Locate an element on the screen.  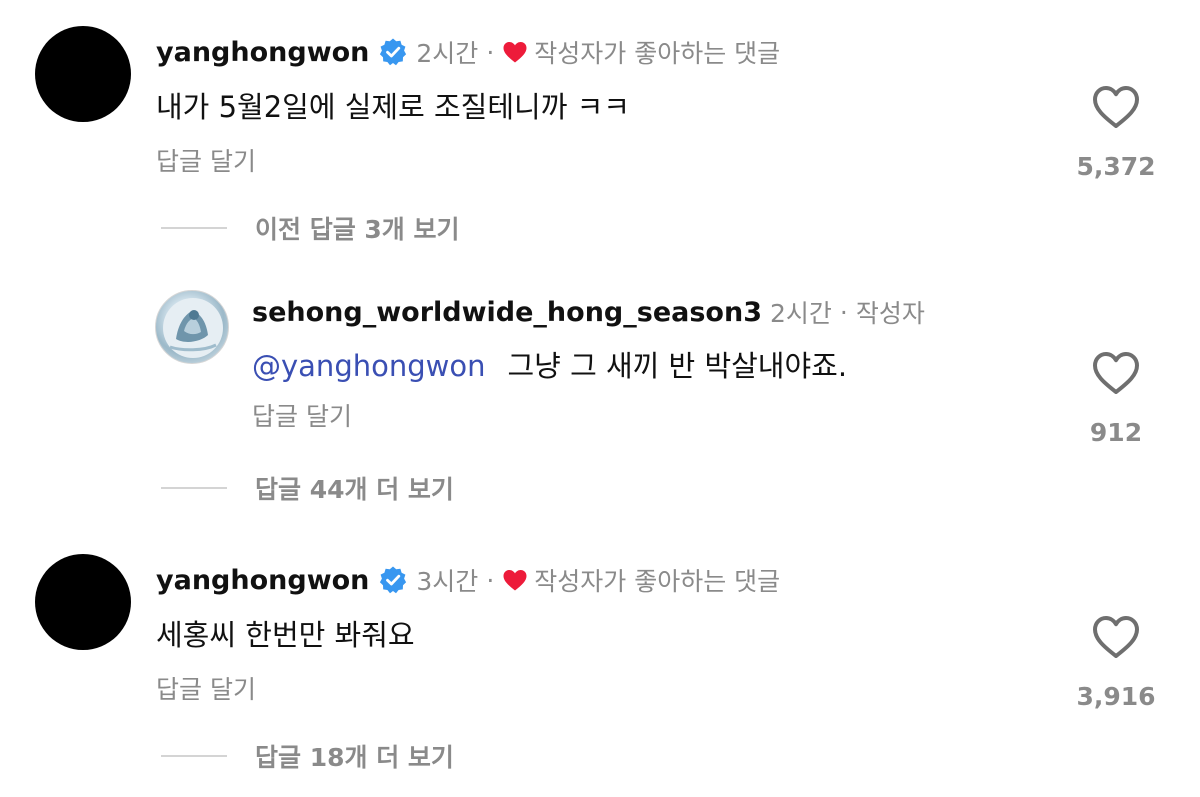
comment-body: 그냥 그 새끼 반 박살내야죠. is located at coordinates (677, 366).